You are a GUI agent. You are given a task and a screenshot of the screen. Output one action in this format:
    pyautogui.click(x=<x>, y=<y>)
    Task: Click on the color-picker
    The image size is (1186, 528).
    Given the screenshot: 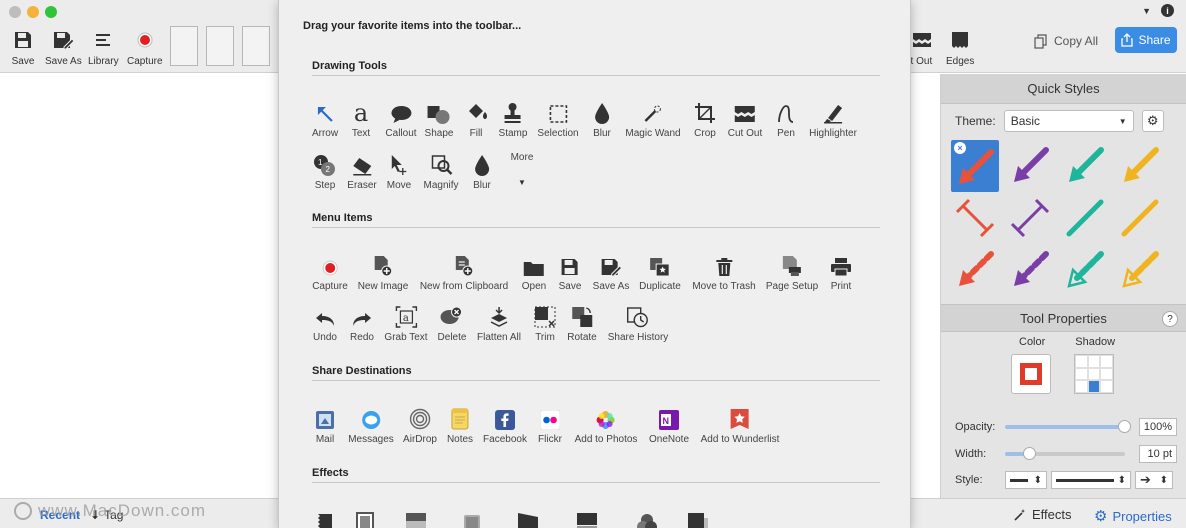 What is the action you would take?
    pyautogui.click(x=1031, y=374)
    